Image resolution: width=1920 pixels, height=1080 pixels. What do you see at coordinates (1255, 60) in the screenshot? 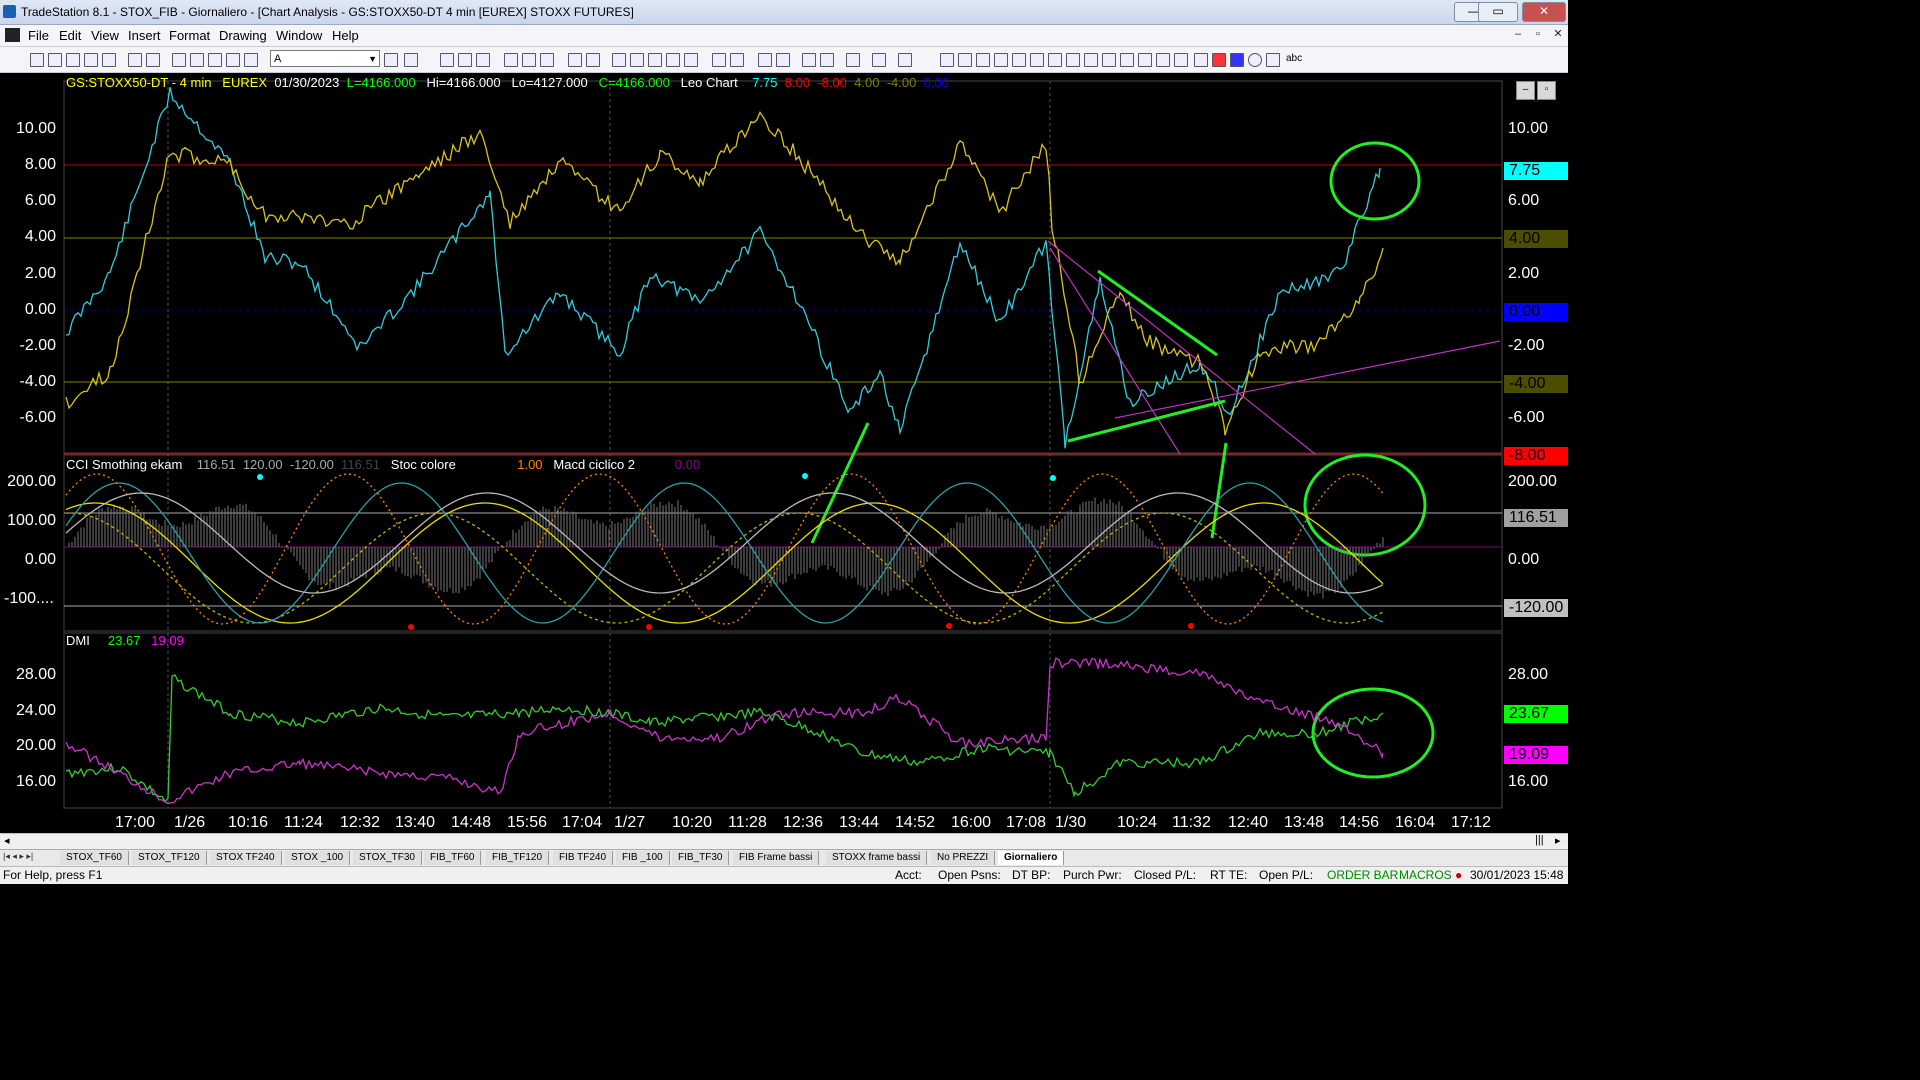
I see `ellipse-icon` at bounding box center [1255, 60].